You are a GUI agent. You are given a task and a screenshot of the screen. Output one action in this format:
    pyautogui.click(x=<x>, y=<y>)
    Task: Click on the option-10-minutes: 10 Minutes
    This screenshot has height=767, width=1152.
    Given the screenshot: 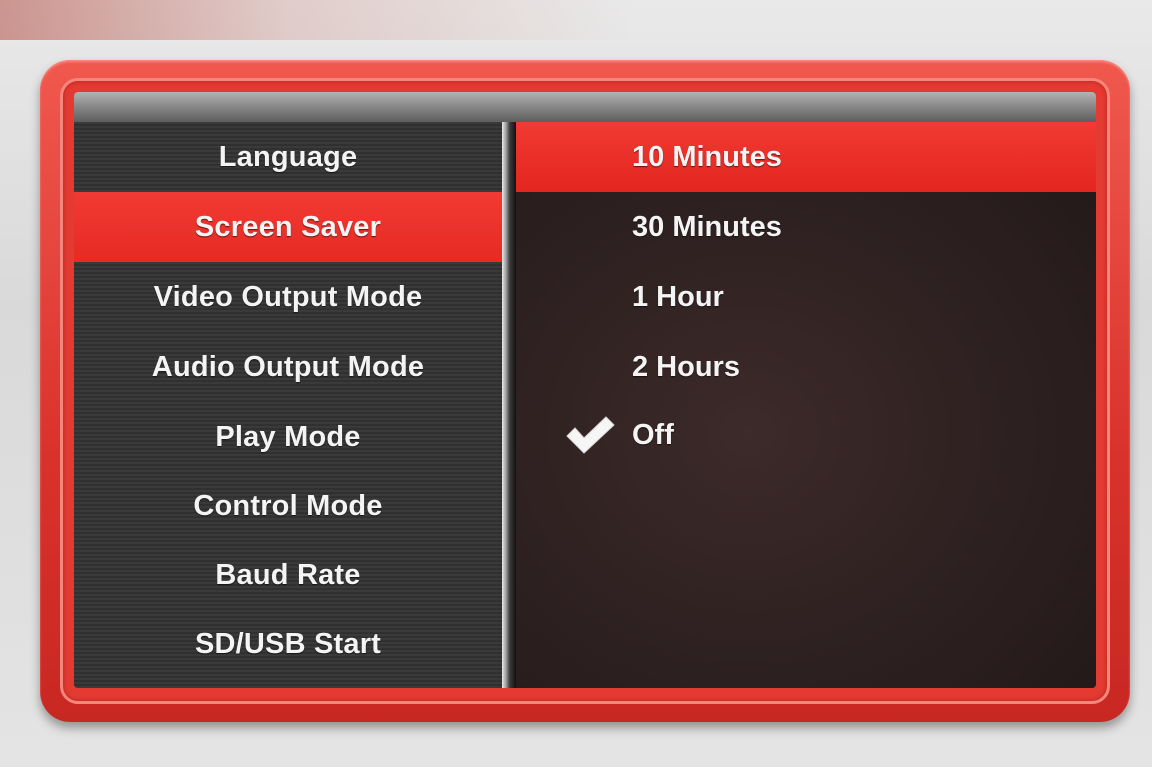 What is the action you would take?
    pyautogui.click(x=806, y=157)
    